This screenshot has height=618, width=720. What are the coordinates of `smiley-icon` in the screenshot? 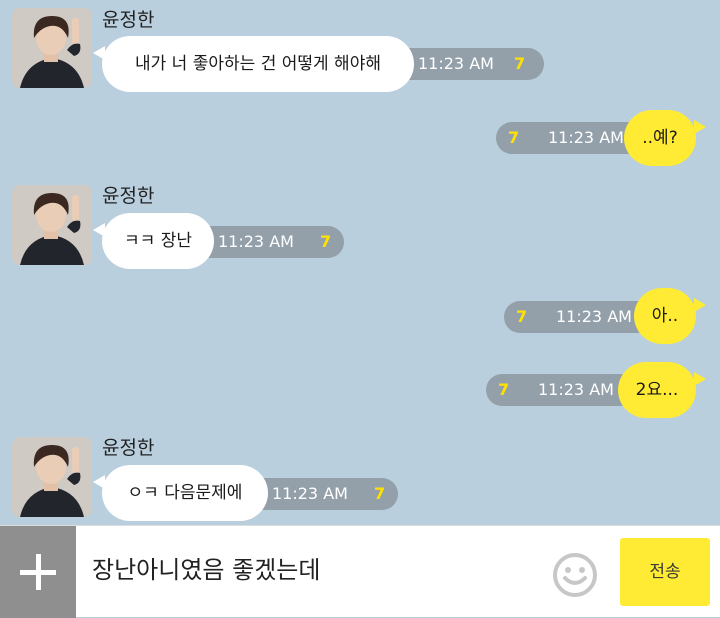 It's located at (575, 575).